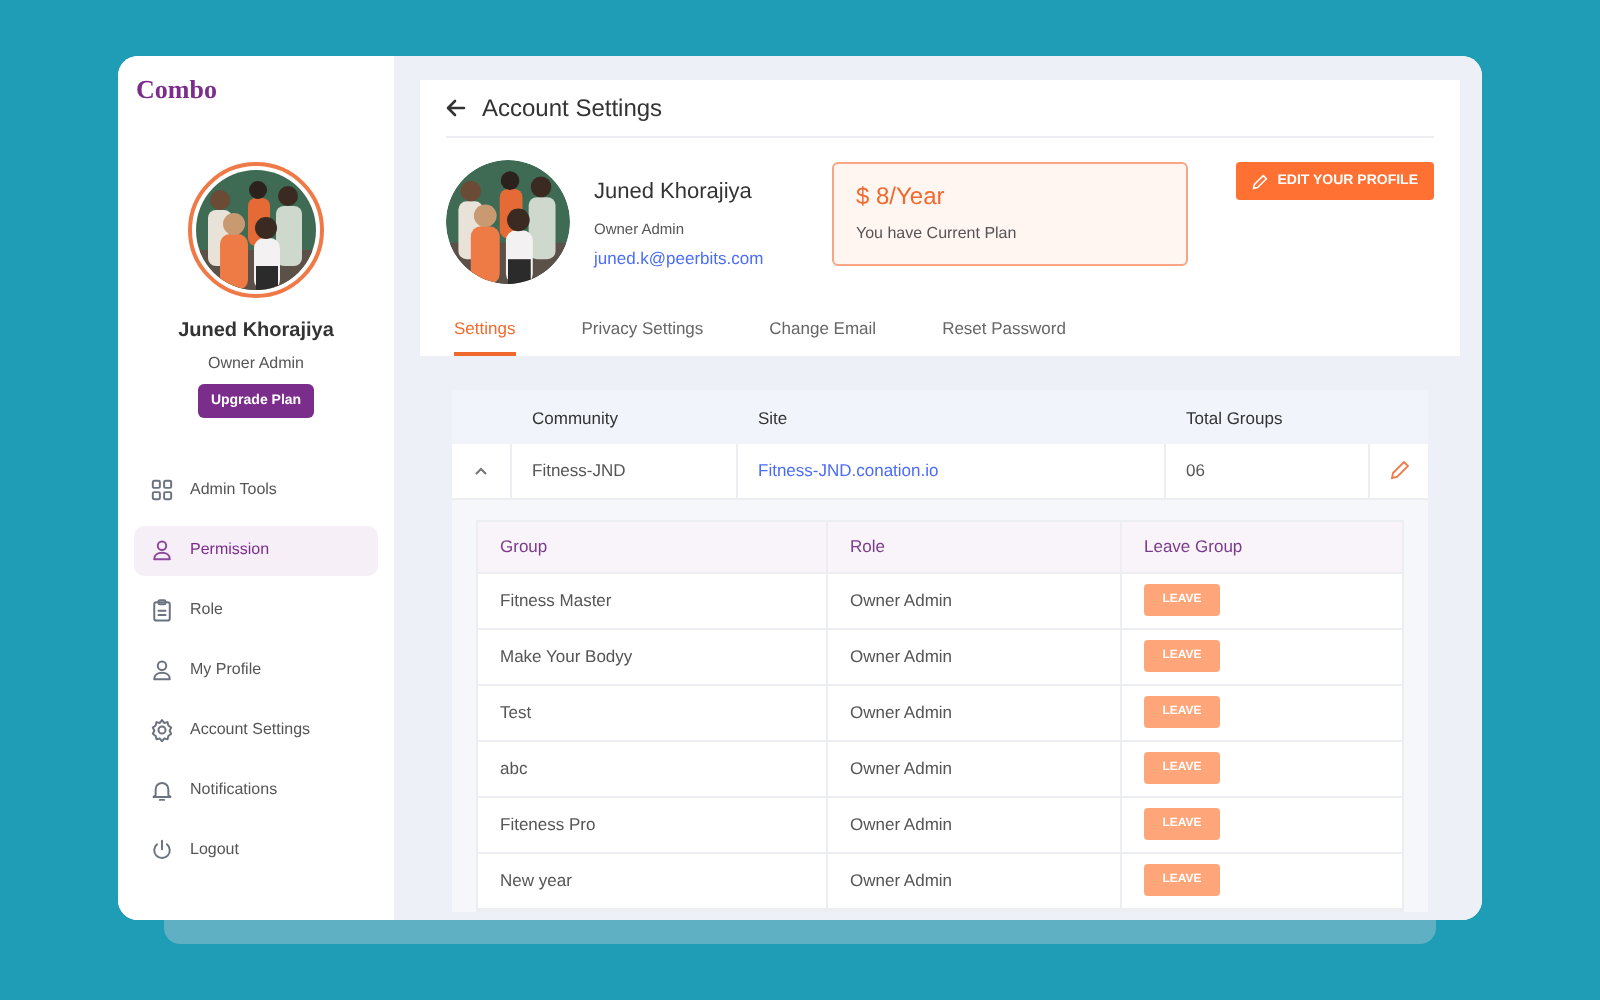 This screenshot has height=1000, width=1600. What do you see at coordinates (579, 470) in the screenshot?
I see `community-cell: Fitness-JND` at bounding box center [579, 470].